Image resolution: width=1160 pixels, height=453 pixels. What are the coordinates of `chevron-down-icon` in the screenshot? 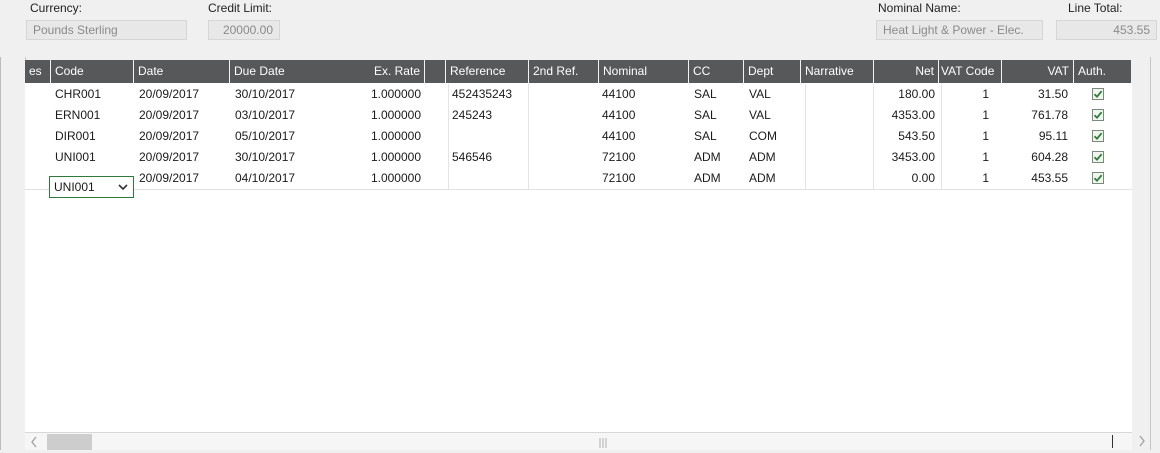 It's located at (123, 190).